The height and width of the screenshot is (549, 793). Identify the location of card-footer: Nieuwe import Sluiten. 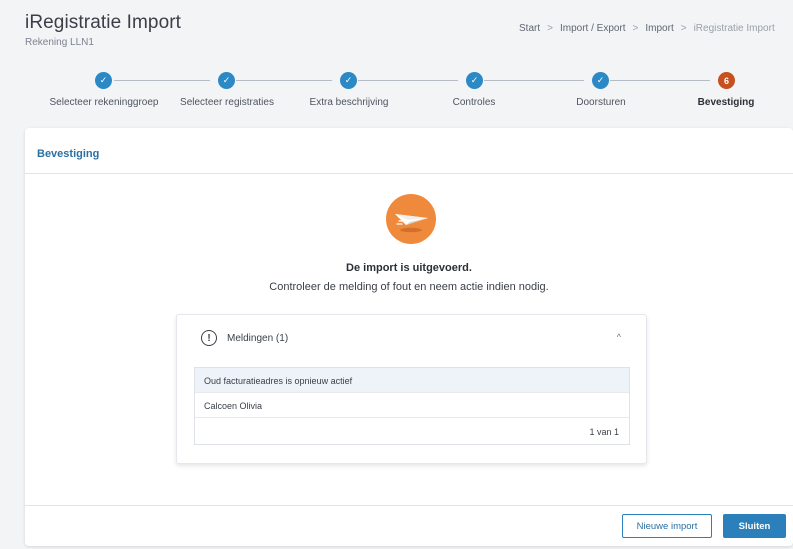
(409, 525).